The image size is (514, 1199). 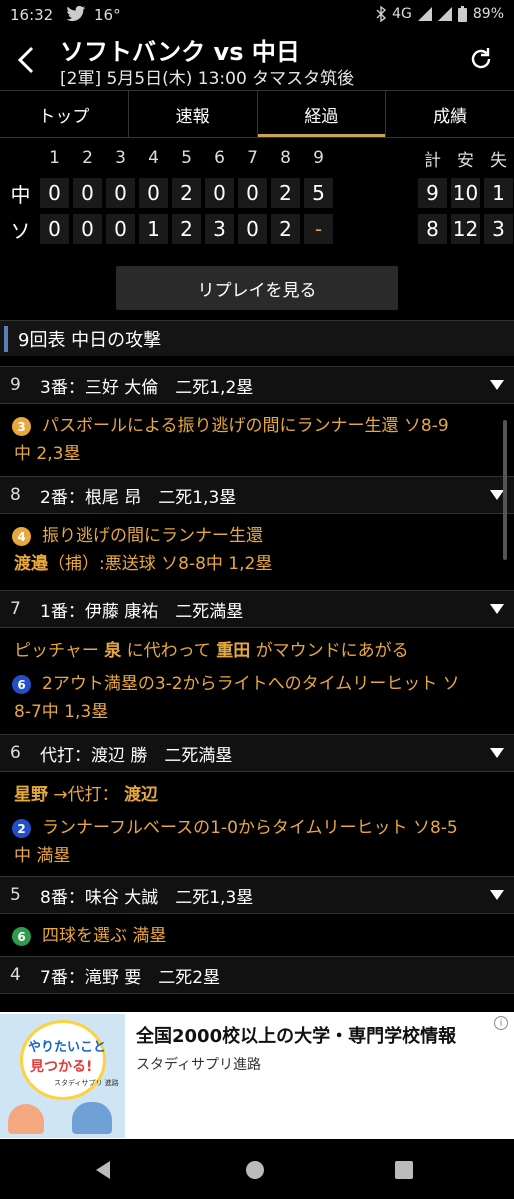 I want to click on inning-header: 3, so click(x=120, y=158).